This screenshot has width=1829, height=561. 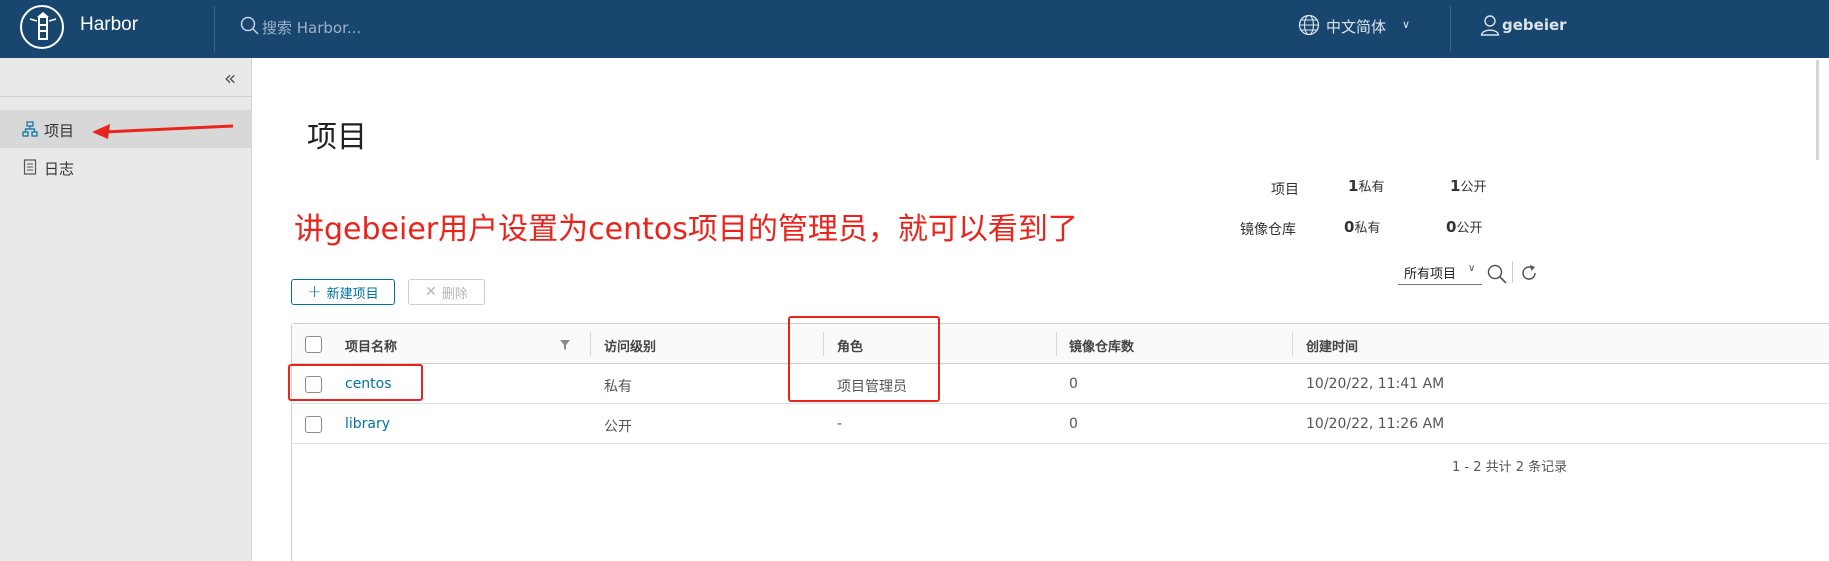 I want to click on pagination-summary: 1 - 2 共计 2 条记录, so click(x=1510, y=467).